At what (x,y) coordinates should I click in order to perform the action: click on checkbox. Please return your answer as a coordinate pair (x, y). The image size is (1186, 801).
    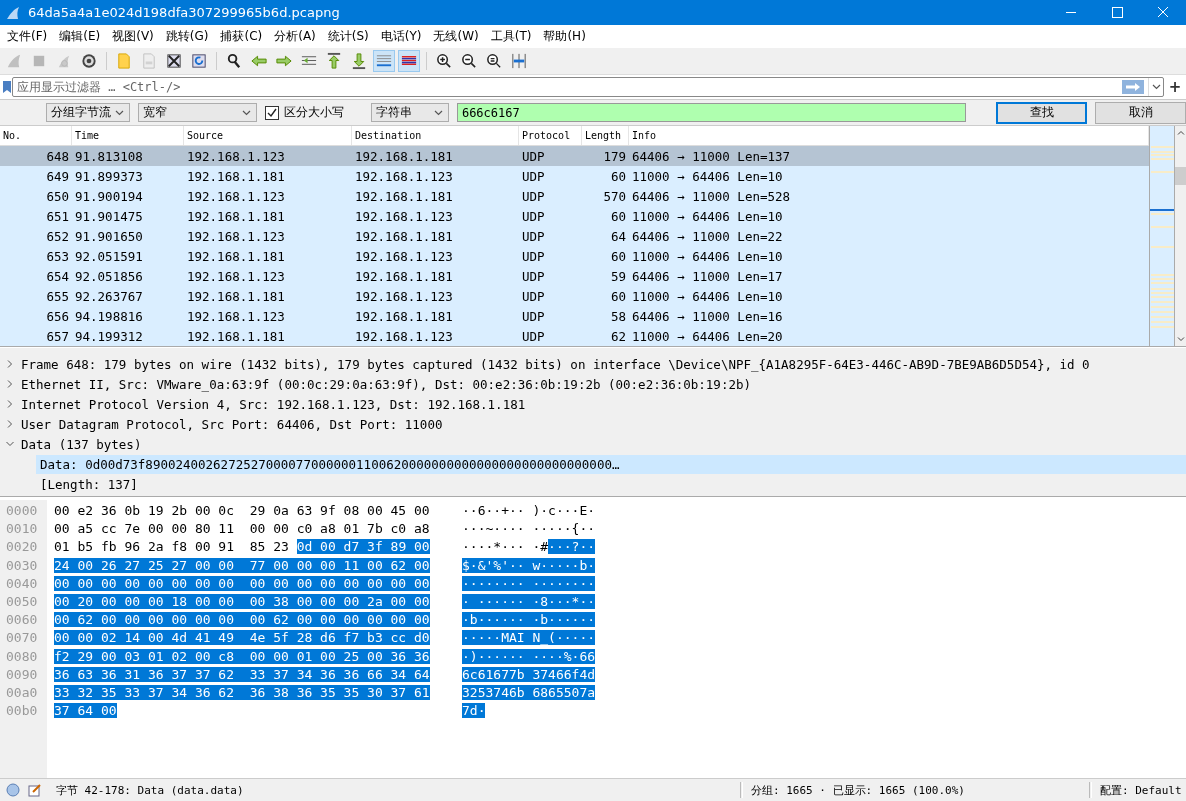
    Looking at the image, I should click on (271, 112).